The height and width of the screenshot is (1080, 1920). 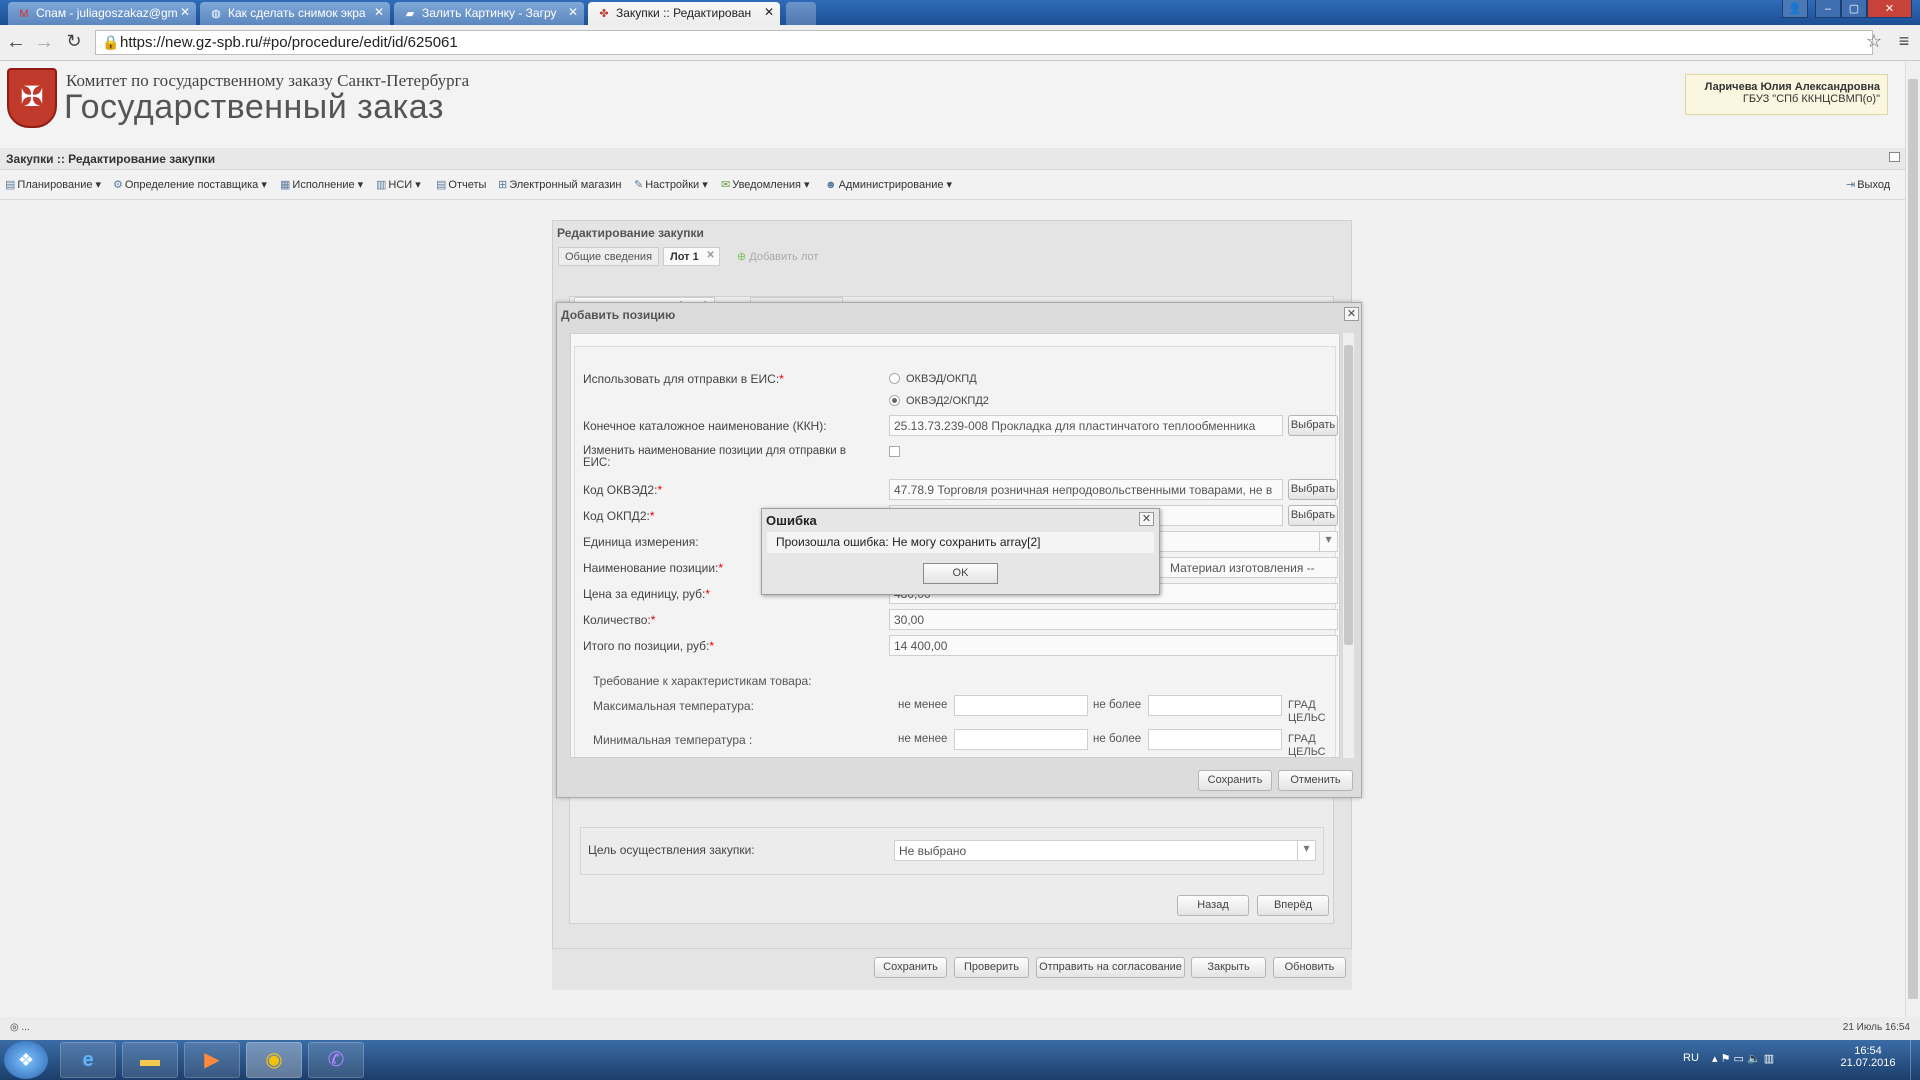 I want to click on max-temp-min-input, so click(x=1021, y=705).